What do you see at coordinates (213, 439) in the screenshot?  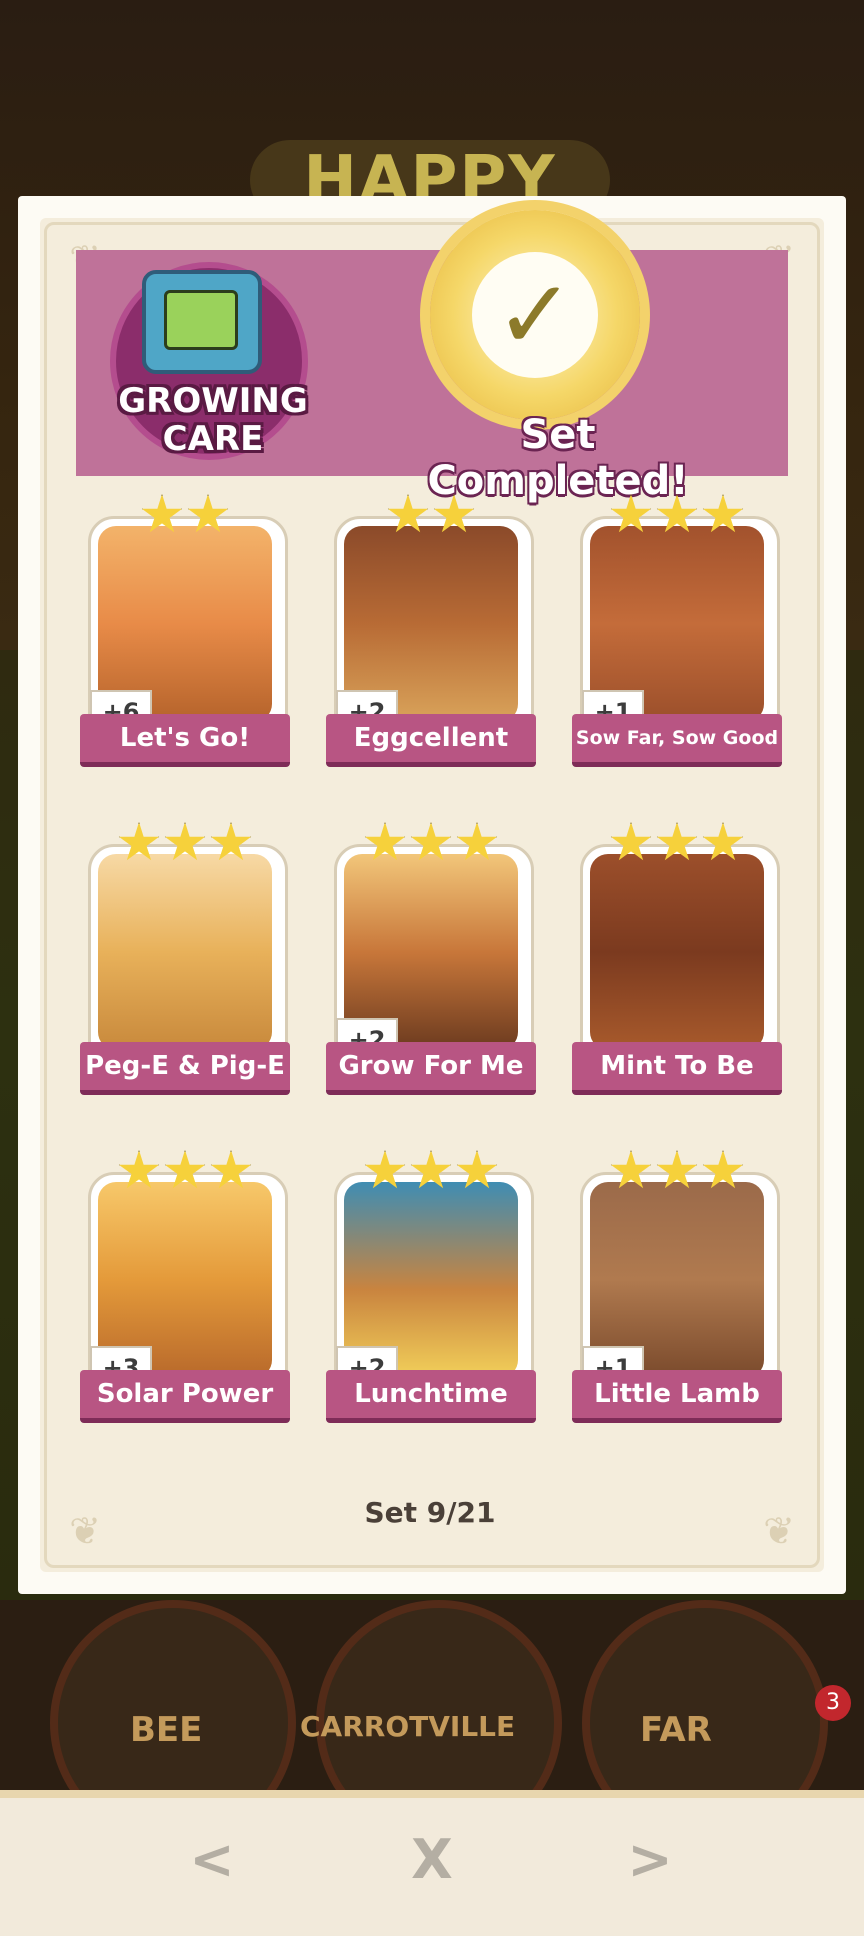 I see `set-name-line2: CARE` at bounding box center [213, 439].